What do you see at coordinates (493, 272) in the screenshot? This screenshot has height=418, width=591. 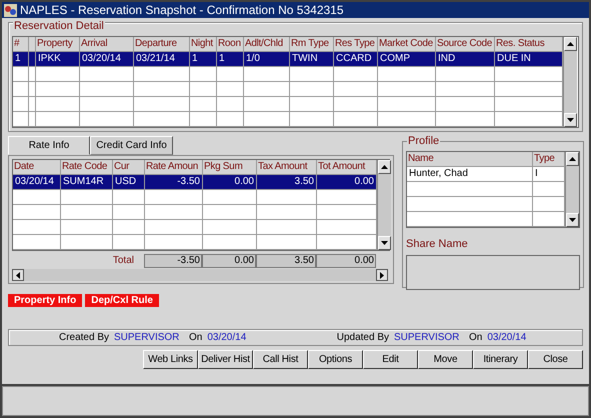 I see `share-name-field` at bounding box center [493, 272].